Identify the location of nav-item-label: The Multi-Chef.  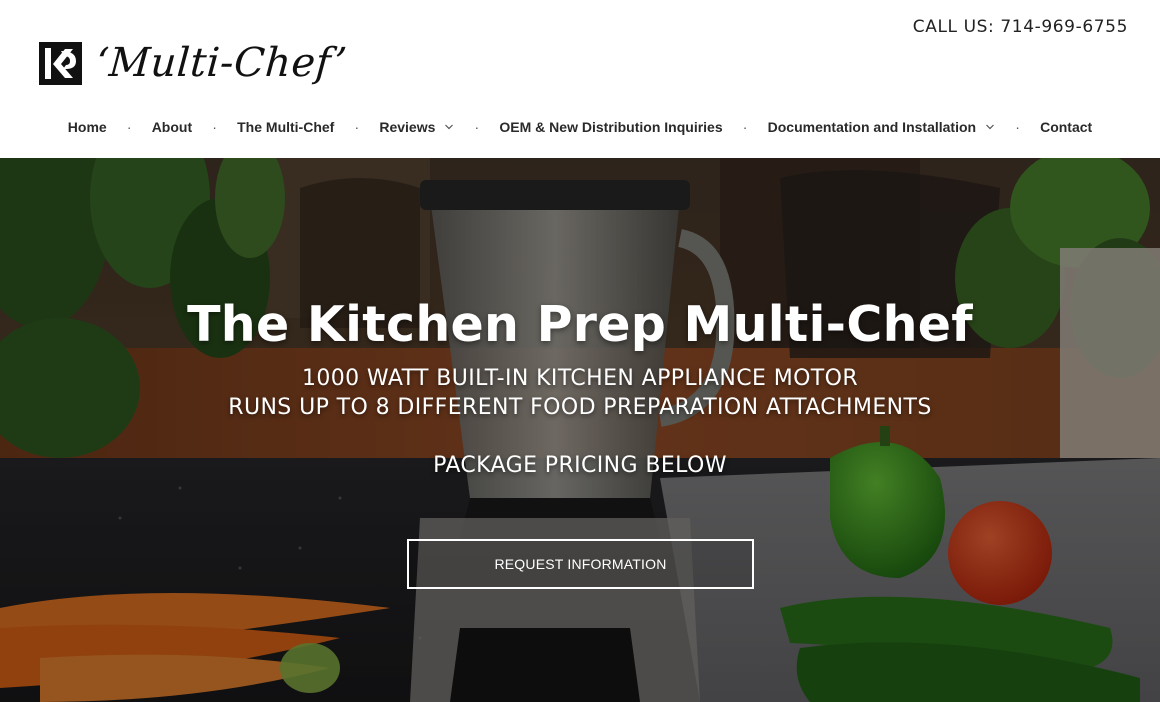
(286, 127).